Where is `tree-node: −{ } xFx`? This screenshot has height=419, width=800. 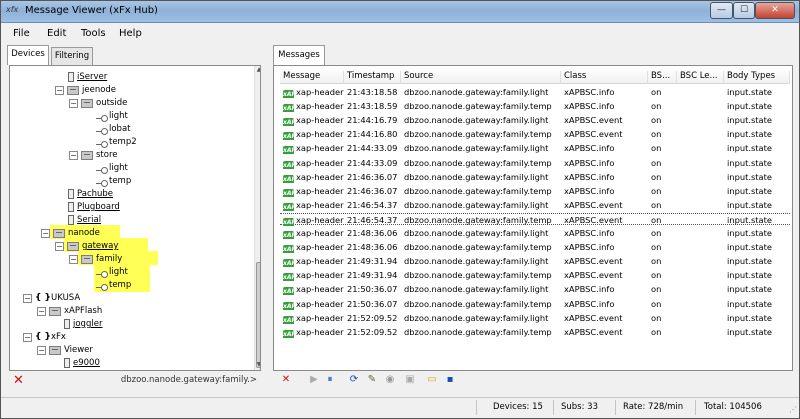
tree-node: −{ } xFx is located at coordinates (44, 337).